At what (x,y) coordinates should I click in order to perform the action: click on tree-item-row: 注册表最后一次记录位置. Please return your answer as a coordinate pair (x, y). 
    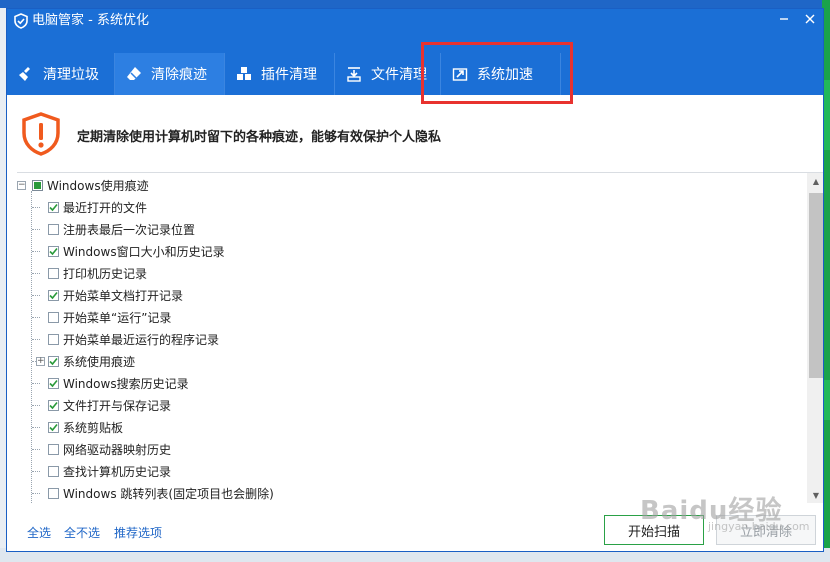
    Looking at the image, I should click on (121, 229).